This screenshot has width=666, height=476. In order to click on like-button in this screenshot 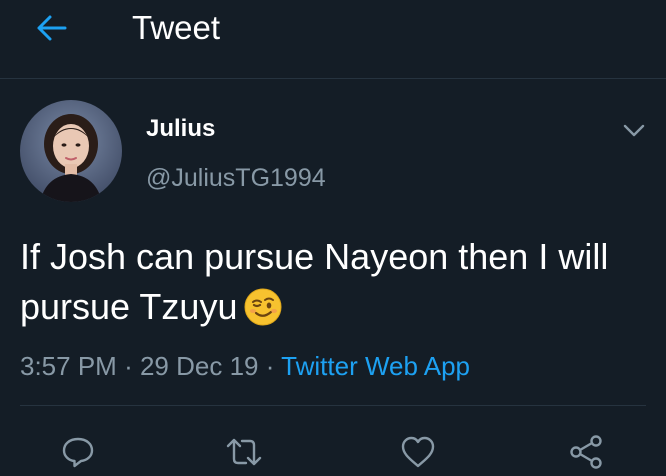, I will do `click(418, 452)`.